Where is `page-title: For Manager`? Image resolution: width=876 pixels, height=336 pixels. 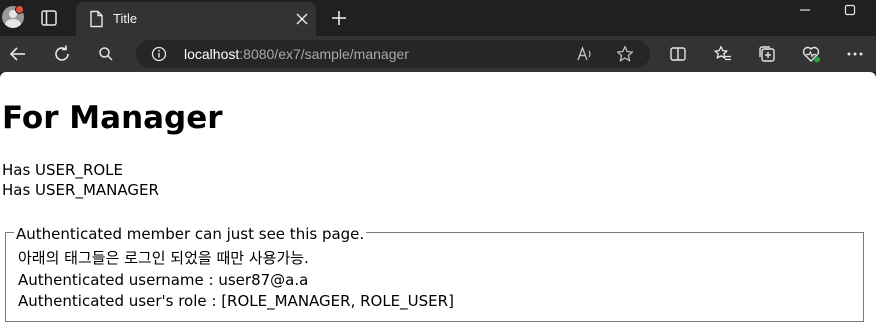 page-title: For Manager is located at coordinates (112, 118).